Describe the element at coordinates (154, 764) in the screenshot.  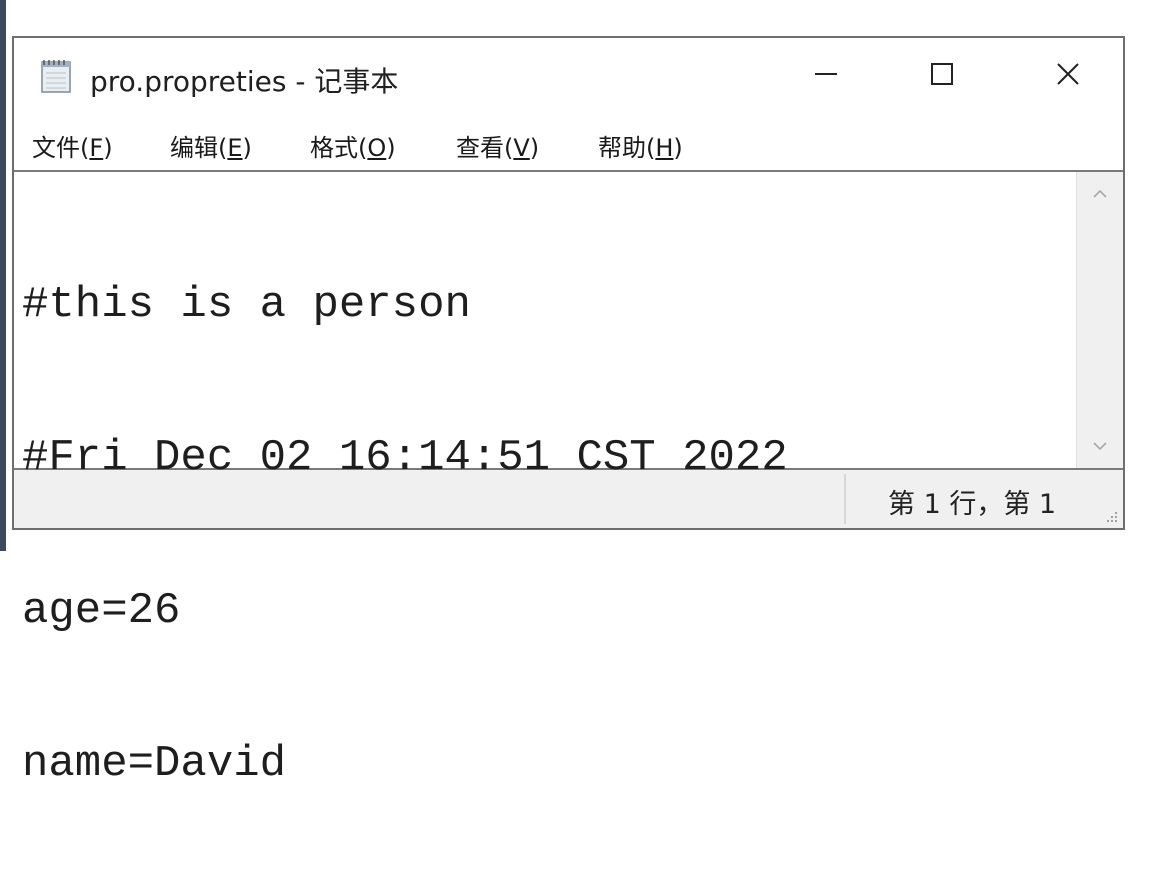
I see `editor-line: name=David` at that location.